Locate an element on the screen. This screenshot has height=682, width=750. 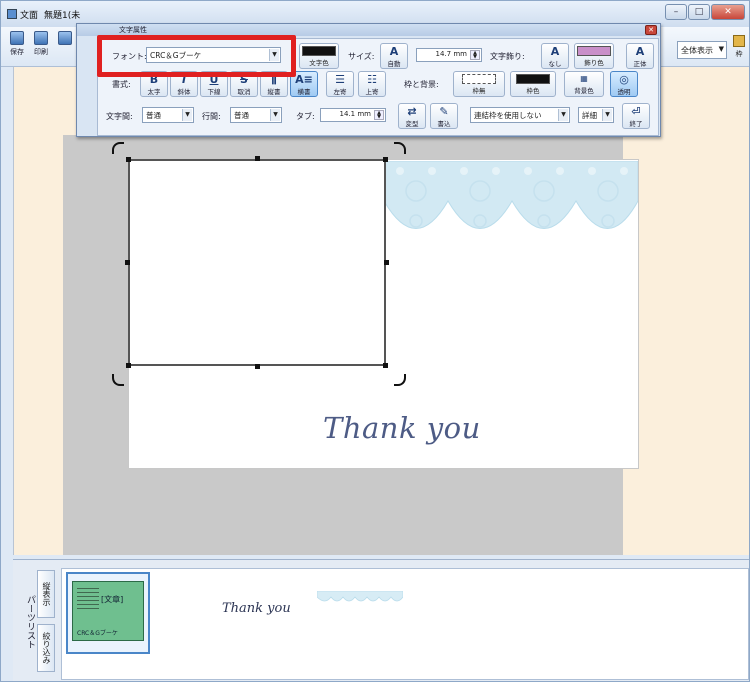
print-label: 印刷 is located at coordinates (41, 52).